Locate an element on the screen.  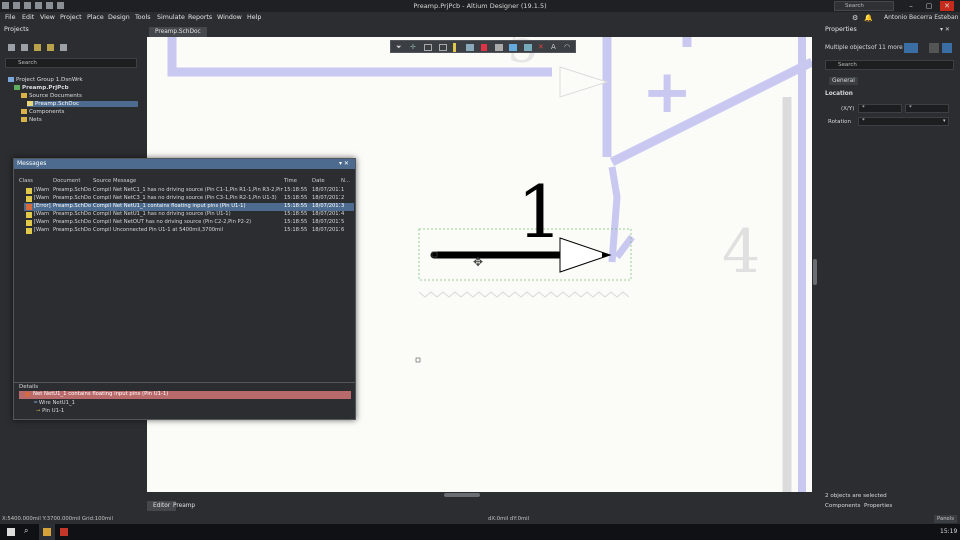
menu-project: Project is located at coordinates (71, 17).